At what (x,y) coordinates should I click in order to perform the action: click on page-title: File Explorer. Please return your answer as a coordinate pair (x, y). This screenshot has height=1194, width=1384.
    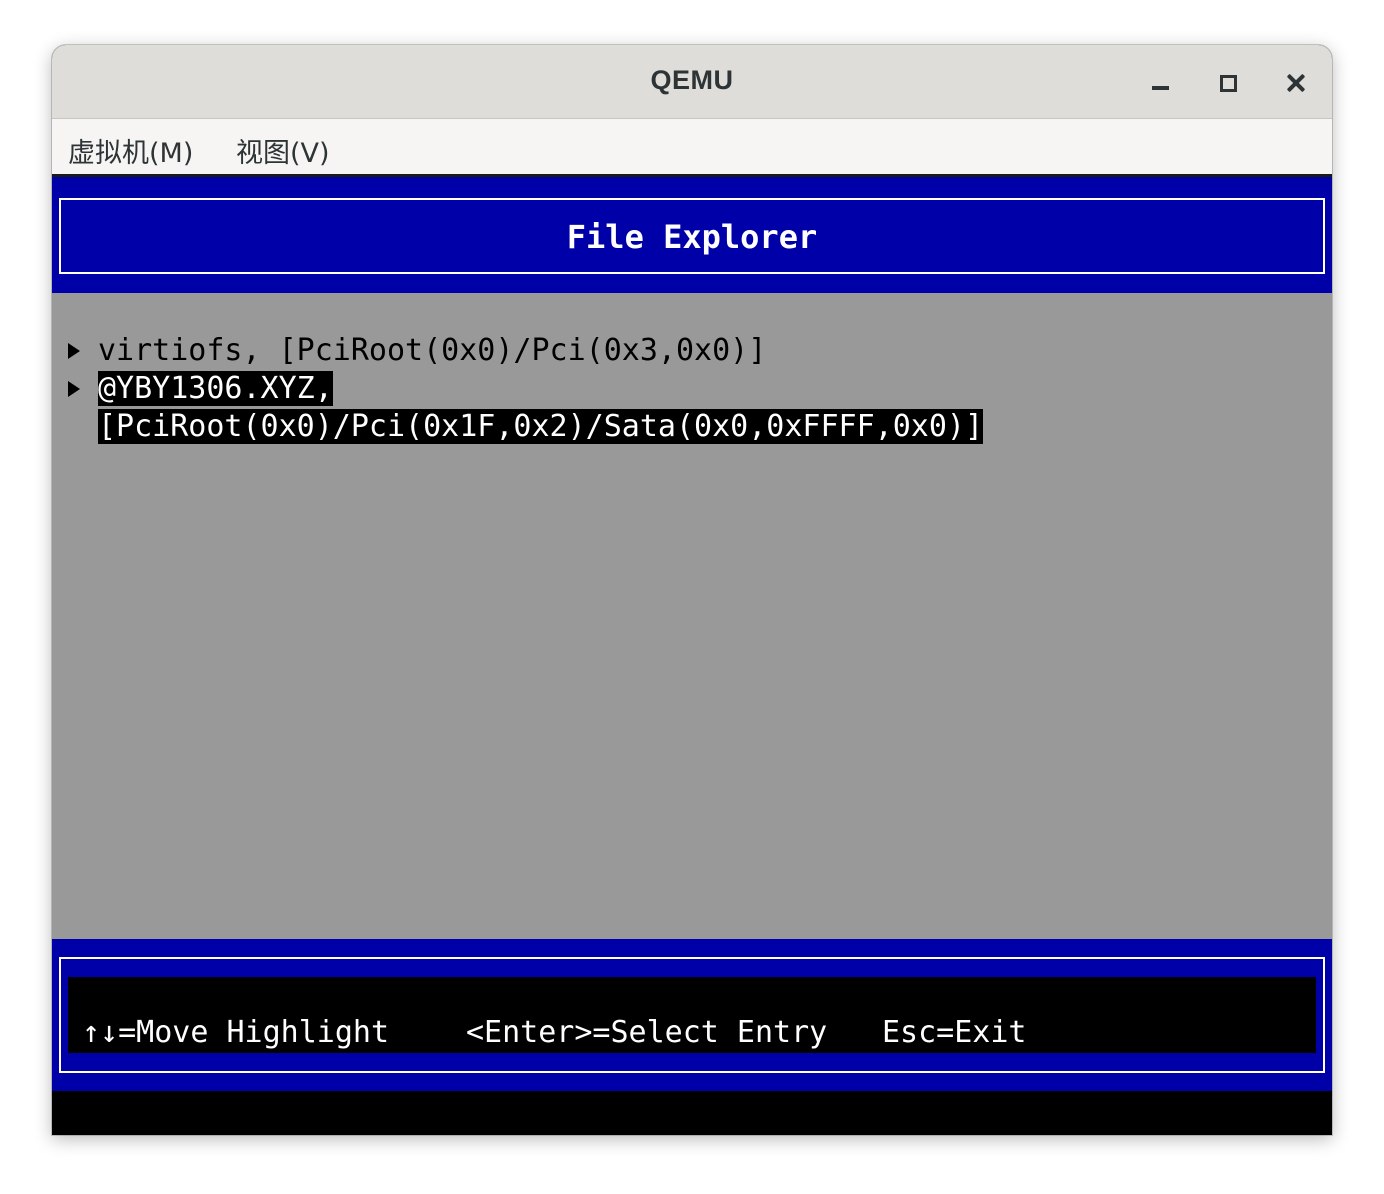
    Looking at the image, I should click on (692, 237).